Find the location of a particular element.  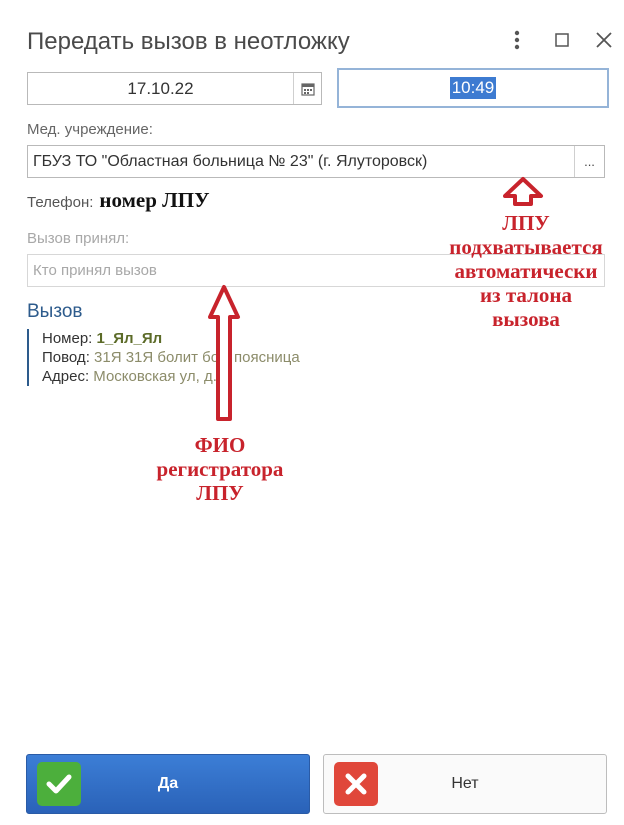

maximize-icon is located at coordinates (562, 43).